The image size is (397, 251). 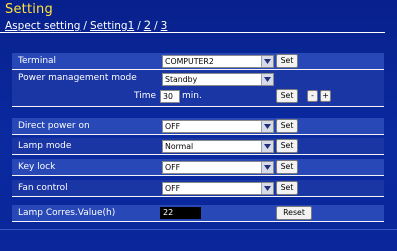 I want to click on direct-power-row: Direct power on OFF Set, so click(x=198, y=126).